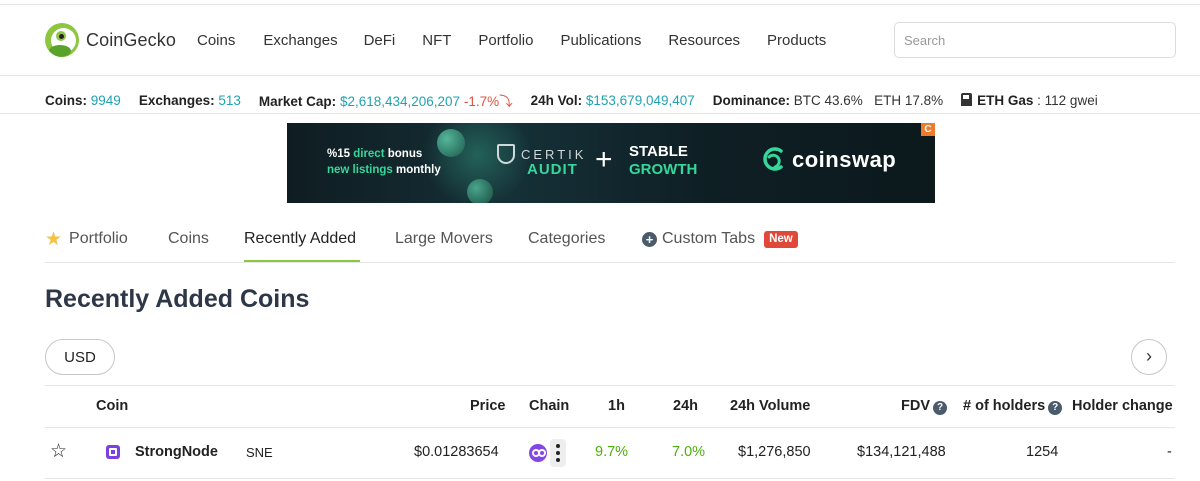 This screenshot has height=481, width=1200. What do you see at coordinates (658, 151) in the screenshot?
I see `banner-stable: STABLE` at bounding box center [658, 151].